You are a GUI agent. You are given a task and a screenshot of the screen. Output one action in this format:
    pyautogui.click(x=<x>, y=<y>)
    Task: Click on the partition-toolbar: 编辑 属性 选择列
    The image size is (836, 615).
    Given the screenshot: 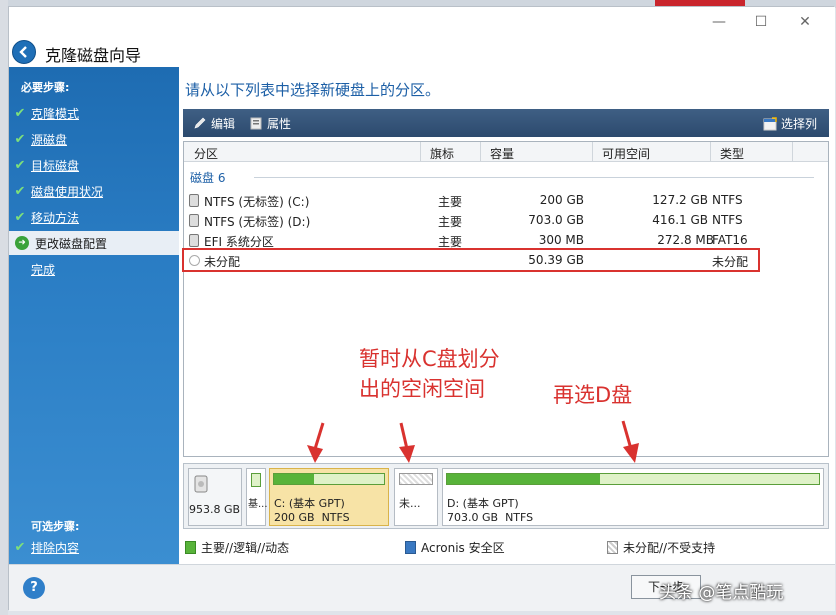 What is the action you would take?
    pyautogui.click(x=506, y=123)
    